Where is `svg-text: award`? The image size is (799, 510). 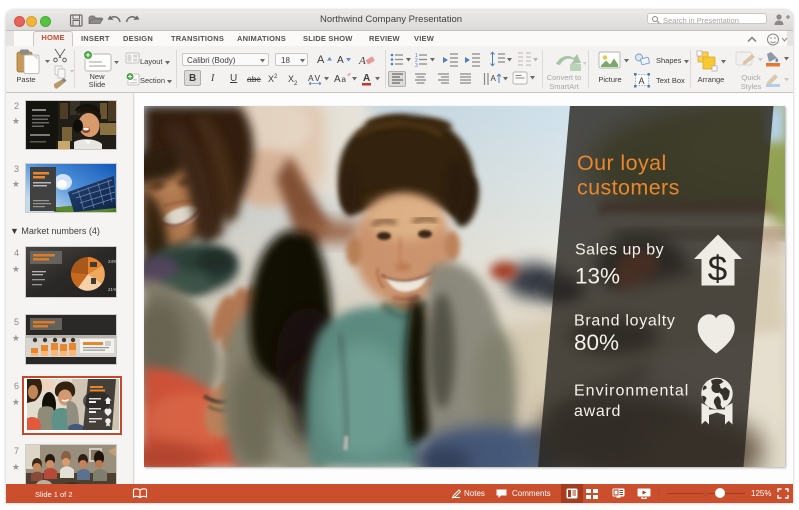
svg-text: award is located at coordinates (597, 411).